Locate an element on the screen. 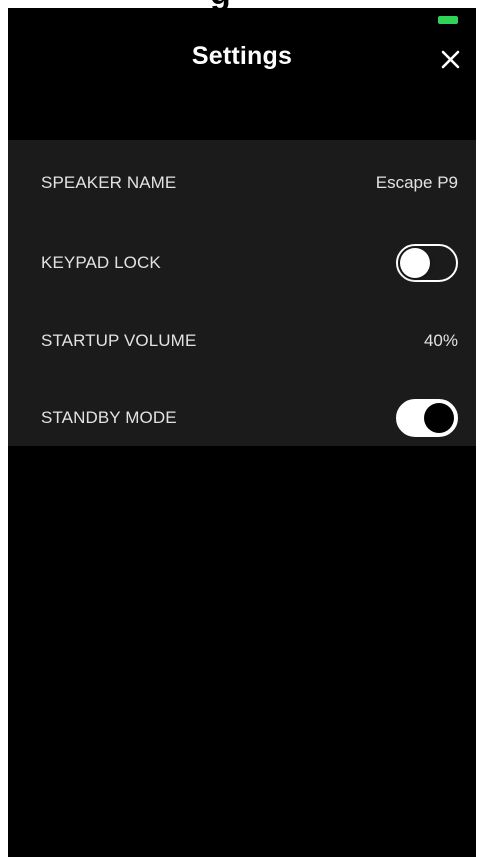 This screenshot has width=484, height=857. close-icon is located at coordinates (450, 59).